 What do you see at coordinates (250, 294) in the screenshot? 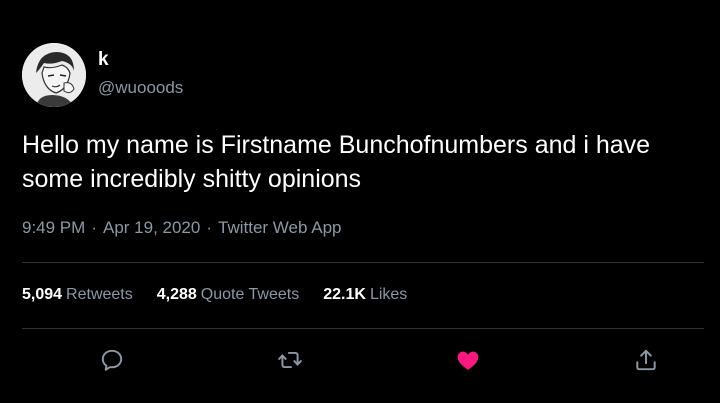
I see `quote-tweets-label: Quote Tweets` at bounding box center [250, 294].